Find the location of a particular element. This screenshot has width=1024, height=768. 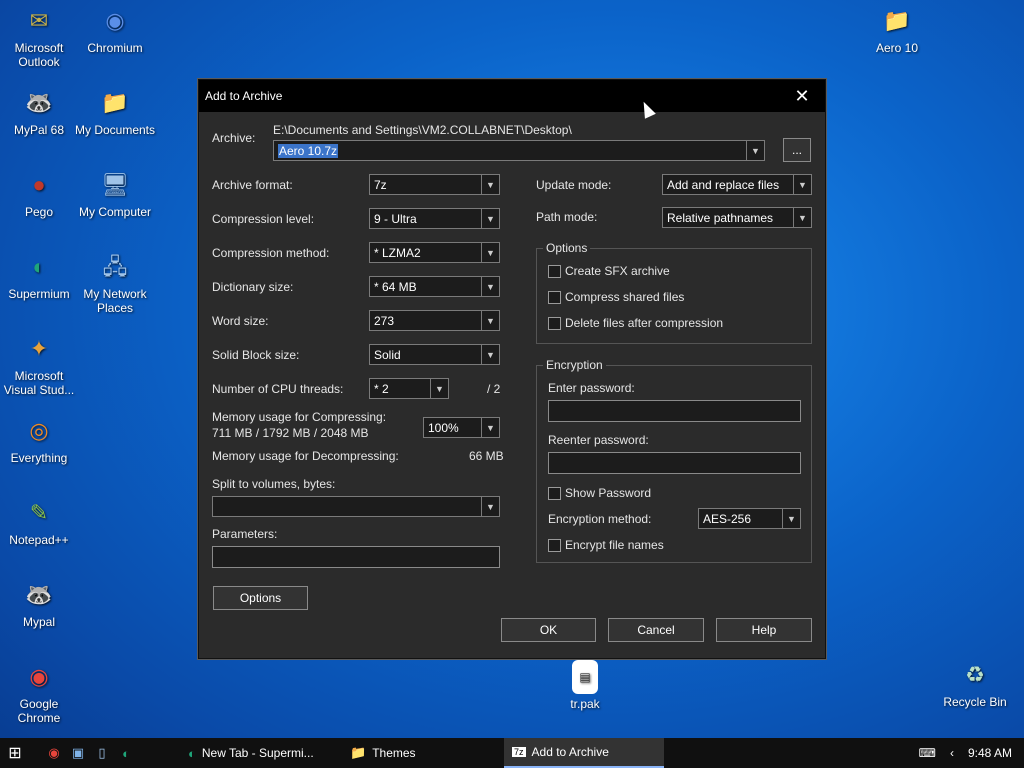

encryption-method-select: AES-256 ▼ is located at coordinates (749, 518).